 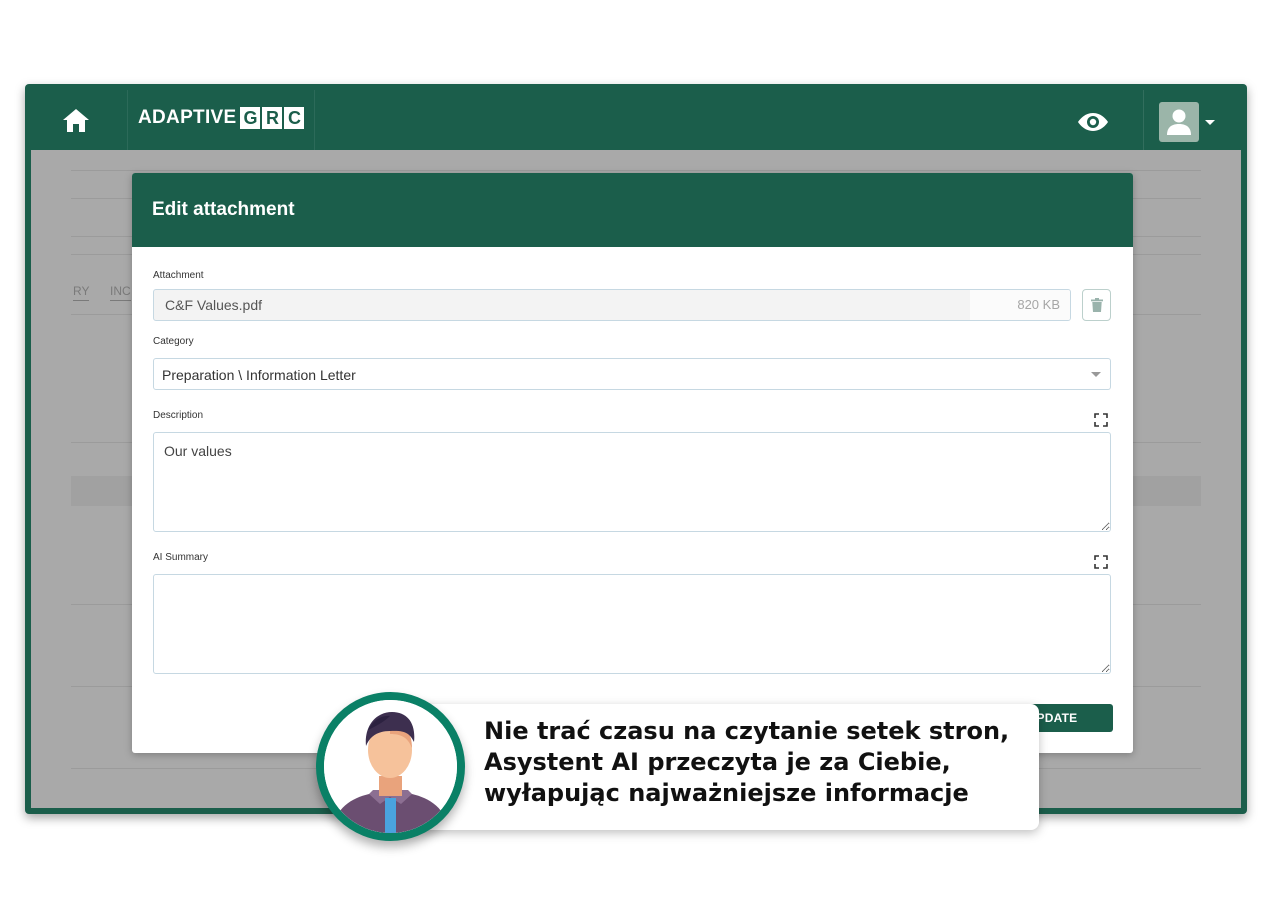 I want to click on eye-icon, so click(x=1093, y=122).